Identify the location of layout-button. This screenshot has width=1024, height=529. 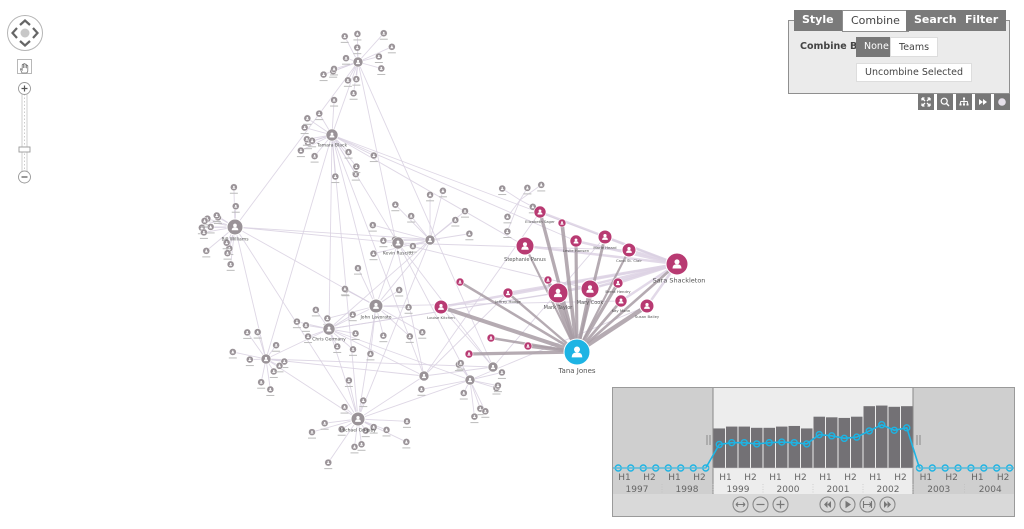
(964, 102).